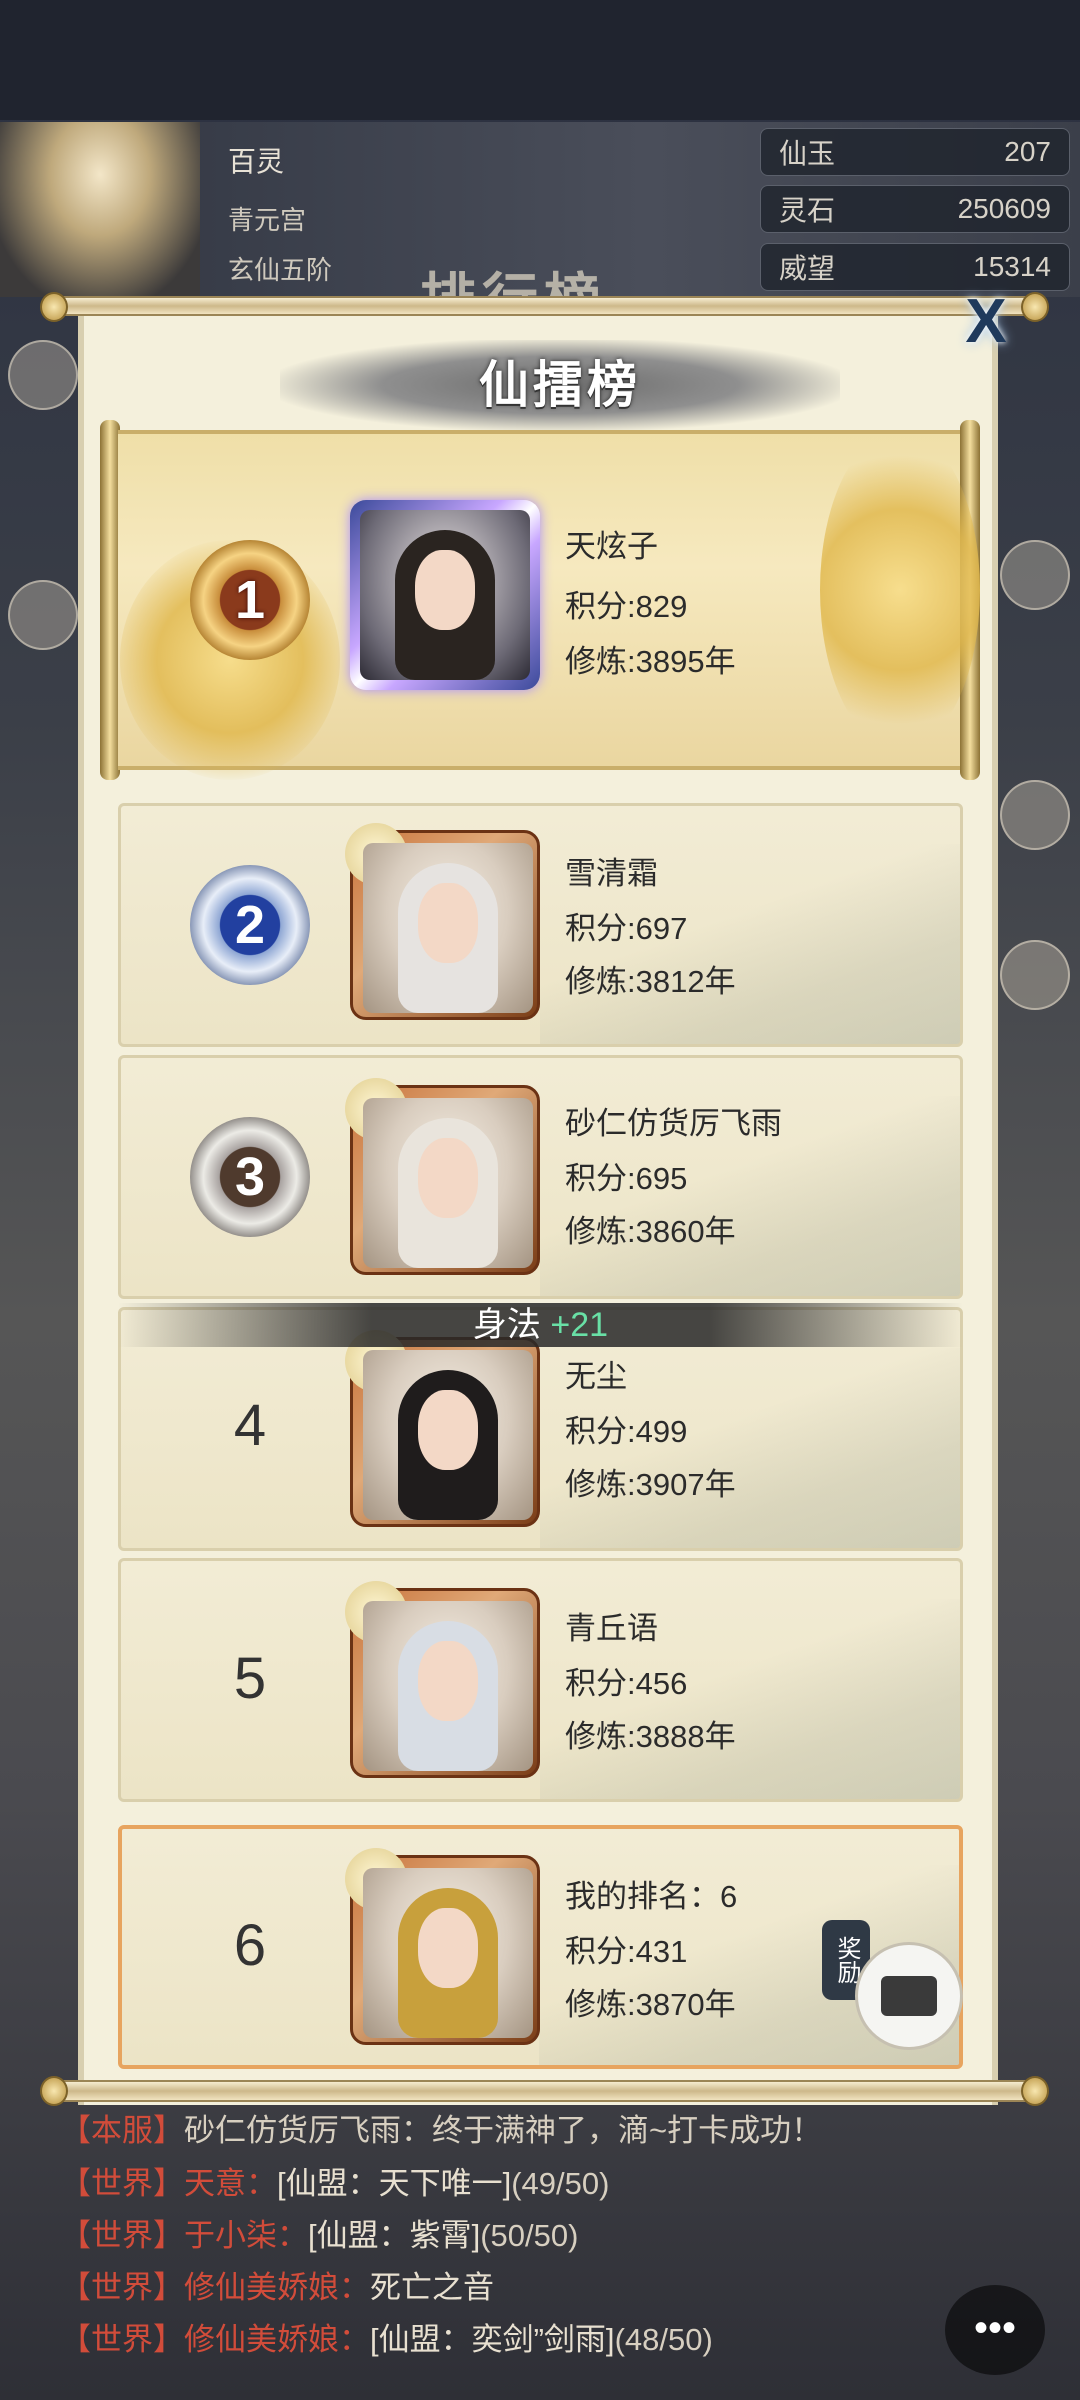 This screenshot has height=2400, width=1080. I want to click on chat-line: 【世界】于小柒：[仙盟：紫霄](50/50), so click(319, 2232).